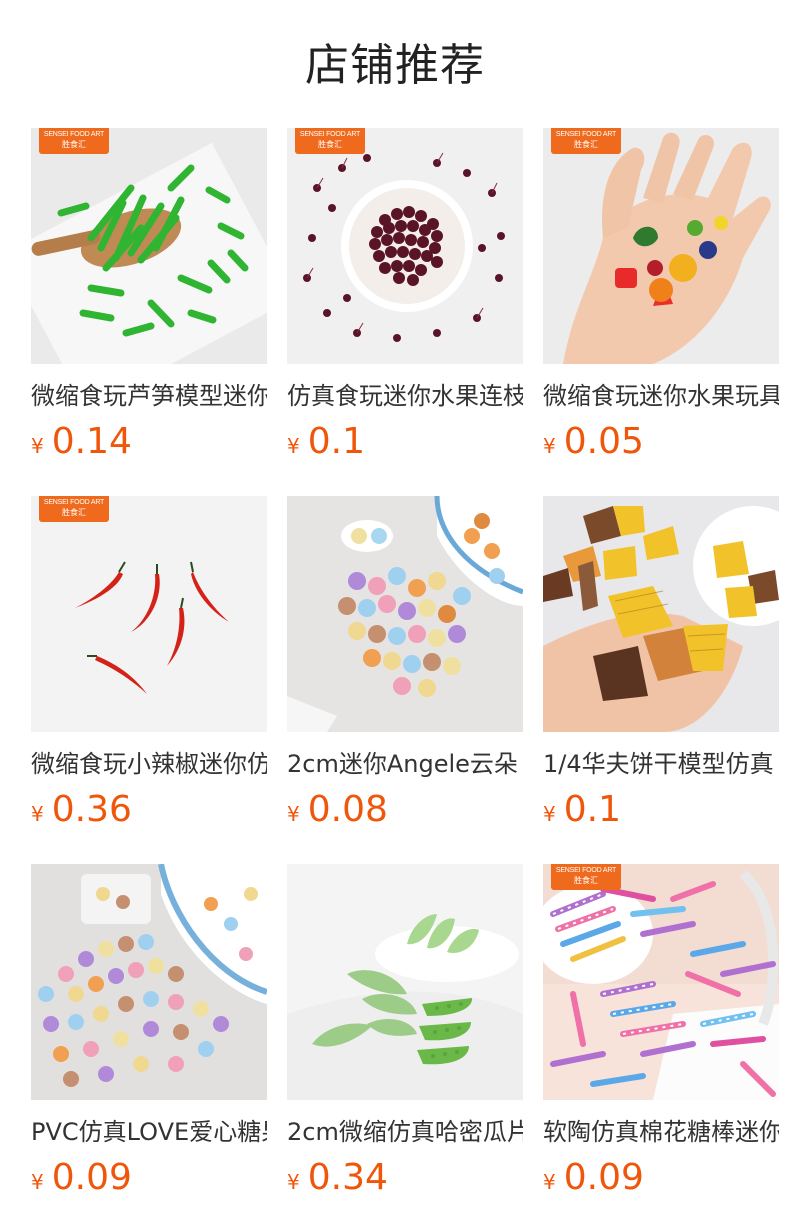 This screenshot has height=1232, width=790. What do you see at coordinates (405, 1132) in the screenshot?
I see `product-name: 2cm微缩仿真哈密瓜片` at bounding box center [405, 1132].